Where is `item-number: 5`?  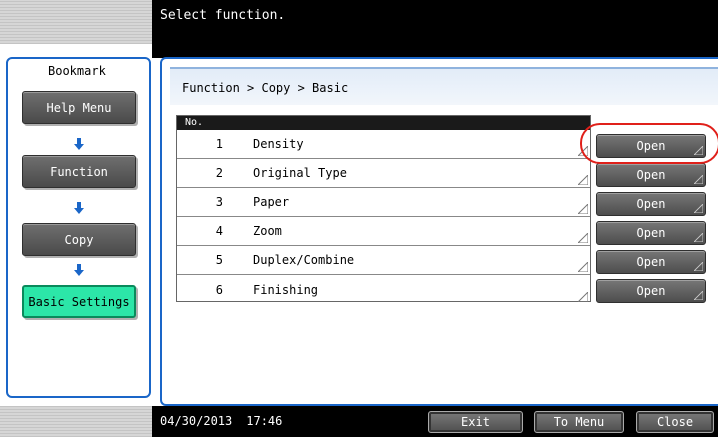
item-number: 5 is located at coordinates (219, 260).